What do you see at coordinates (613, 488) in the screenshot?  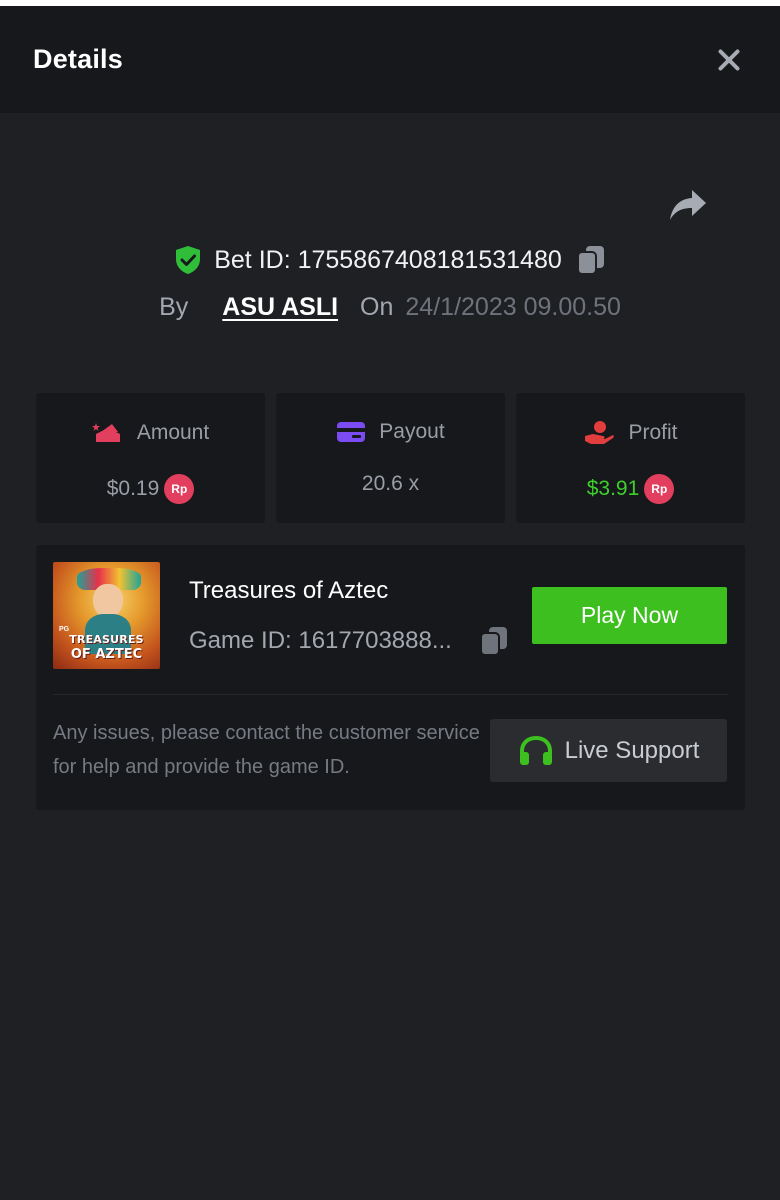 I see `stat-value: $3.91` at bounding box center [613, 488].